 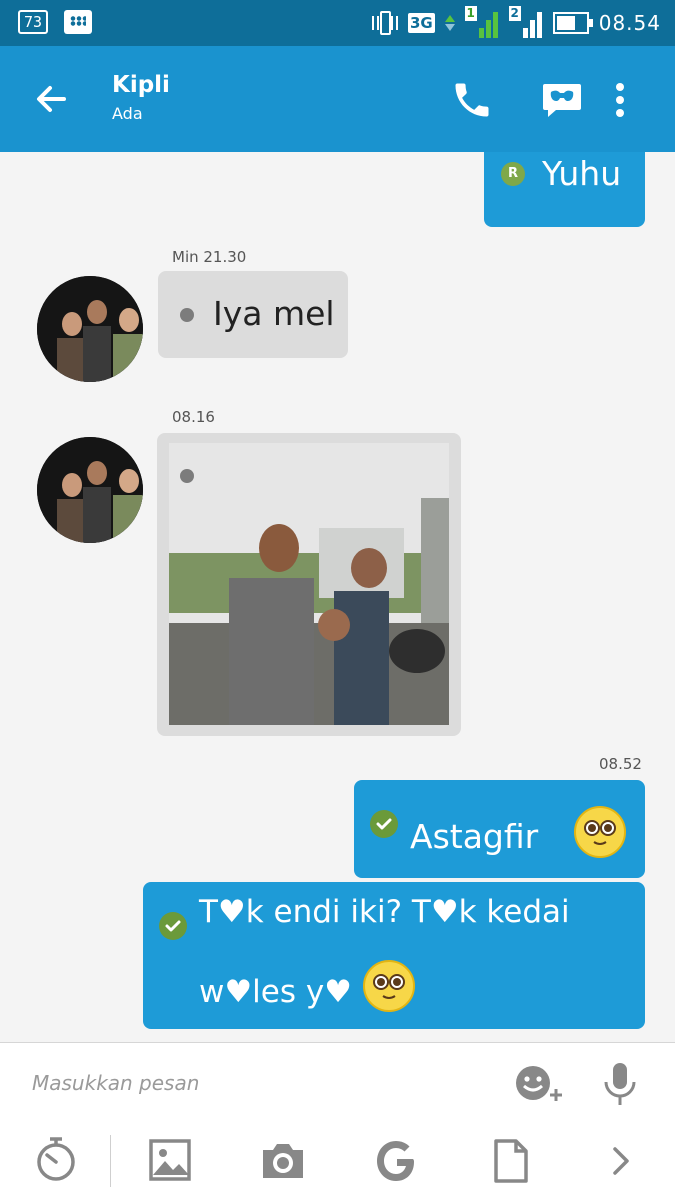 I want to click on message-timestamp: 08.16, so click(x=193, y=417).